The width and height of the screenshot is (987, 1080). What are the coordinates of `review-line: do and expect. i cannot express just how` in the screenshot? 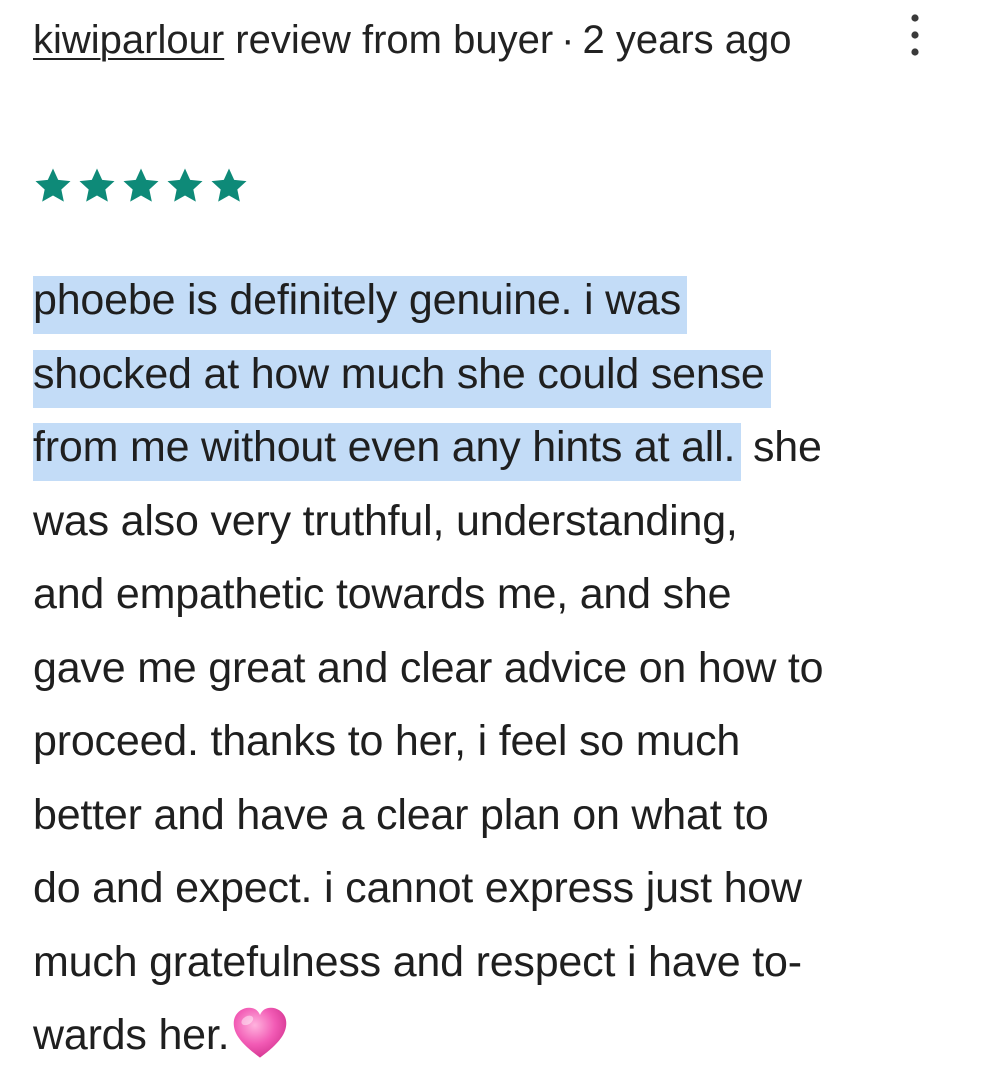 It's located at (417, 888).